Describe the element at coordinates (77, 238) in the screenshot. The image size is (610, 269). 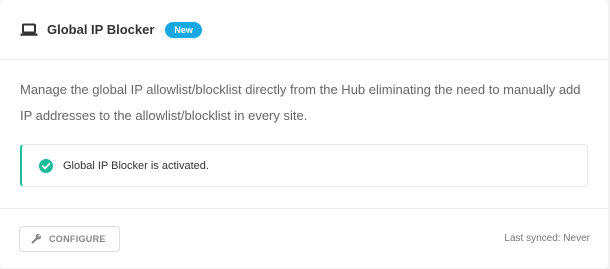
I see `configure-label: CONFIGURE` at that location.